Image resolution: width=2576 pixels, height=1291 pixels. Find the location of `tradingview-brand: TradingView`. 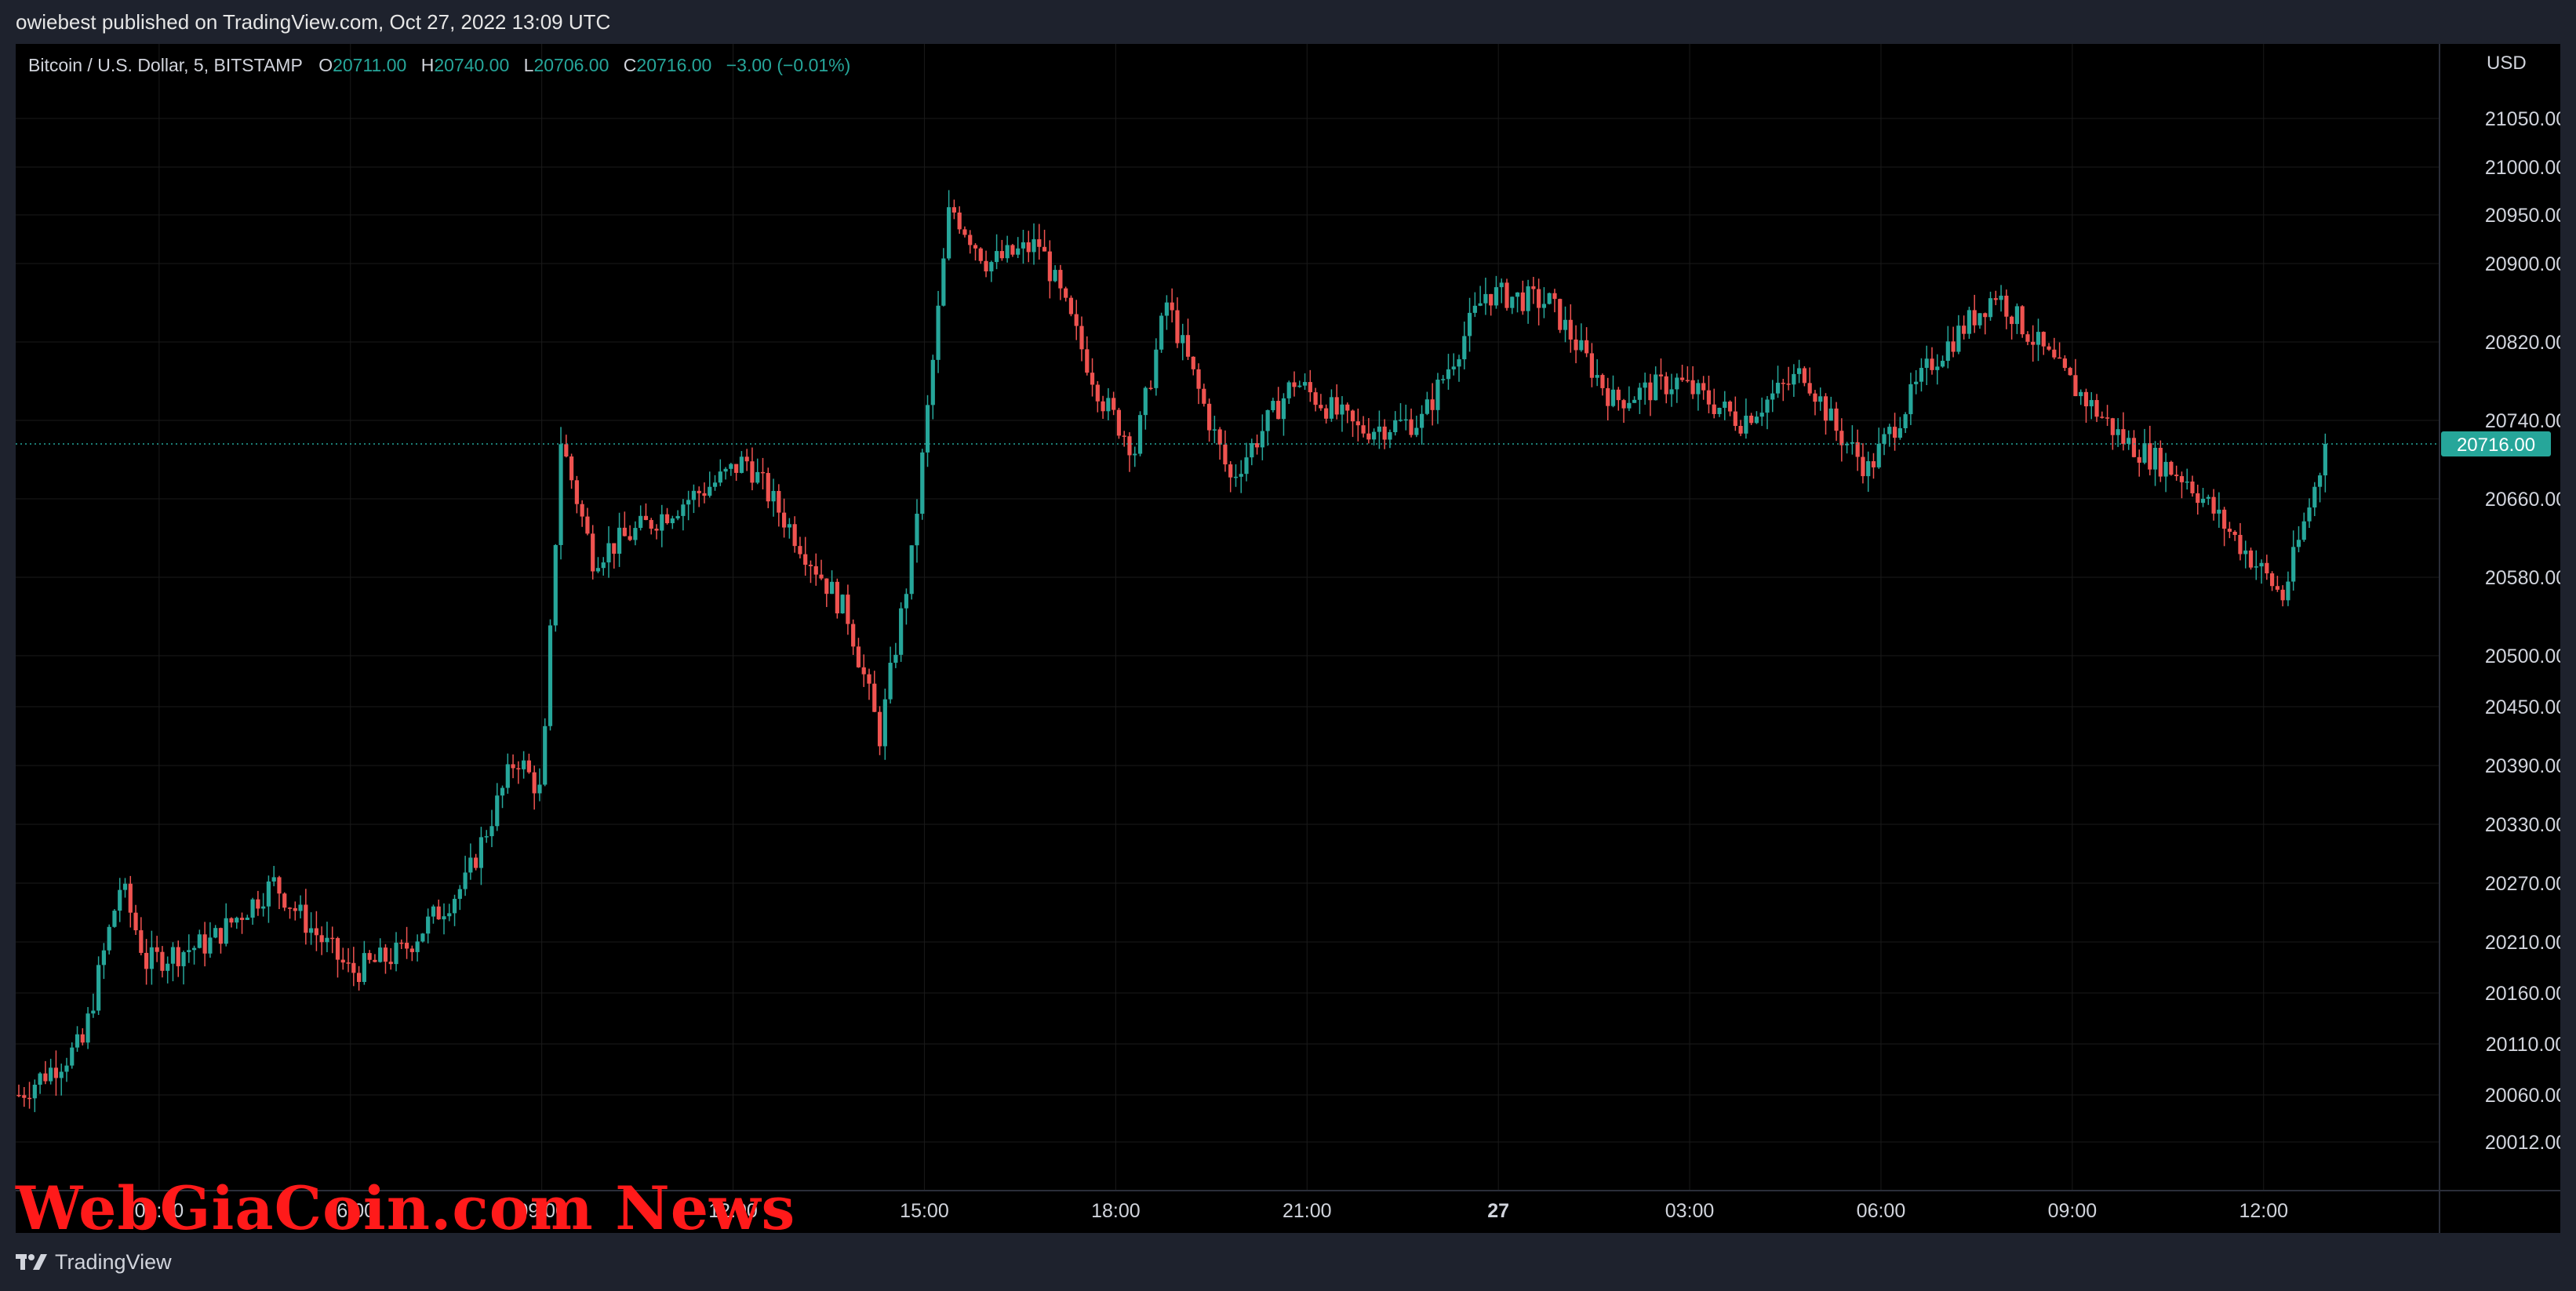

tradingview-brand: TradingView is located at coordinates (94, 1262).